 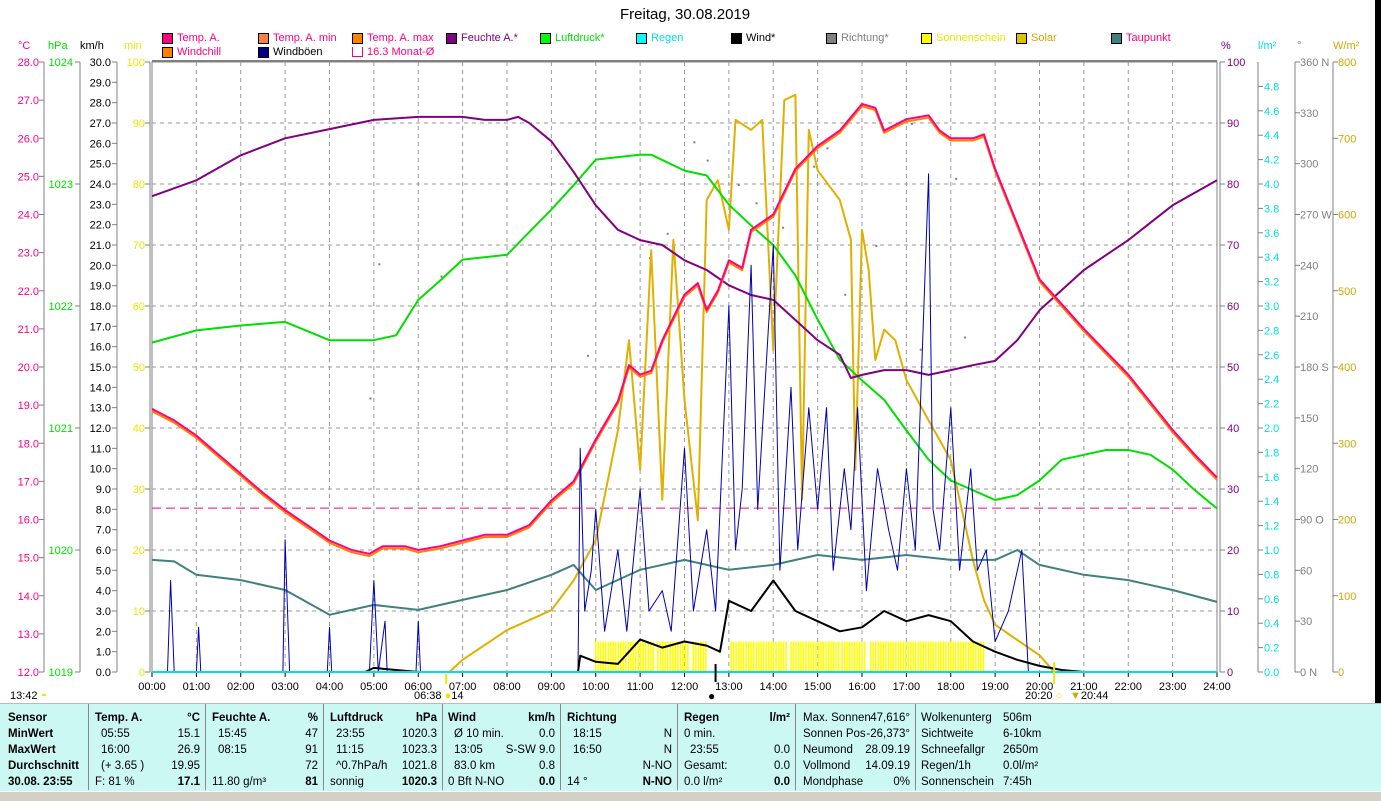 I want to click on minutes-tick-label: 70, so click(x=139, y=246).